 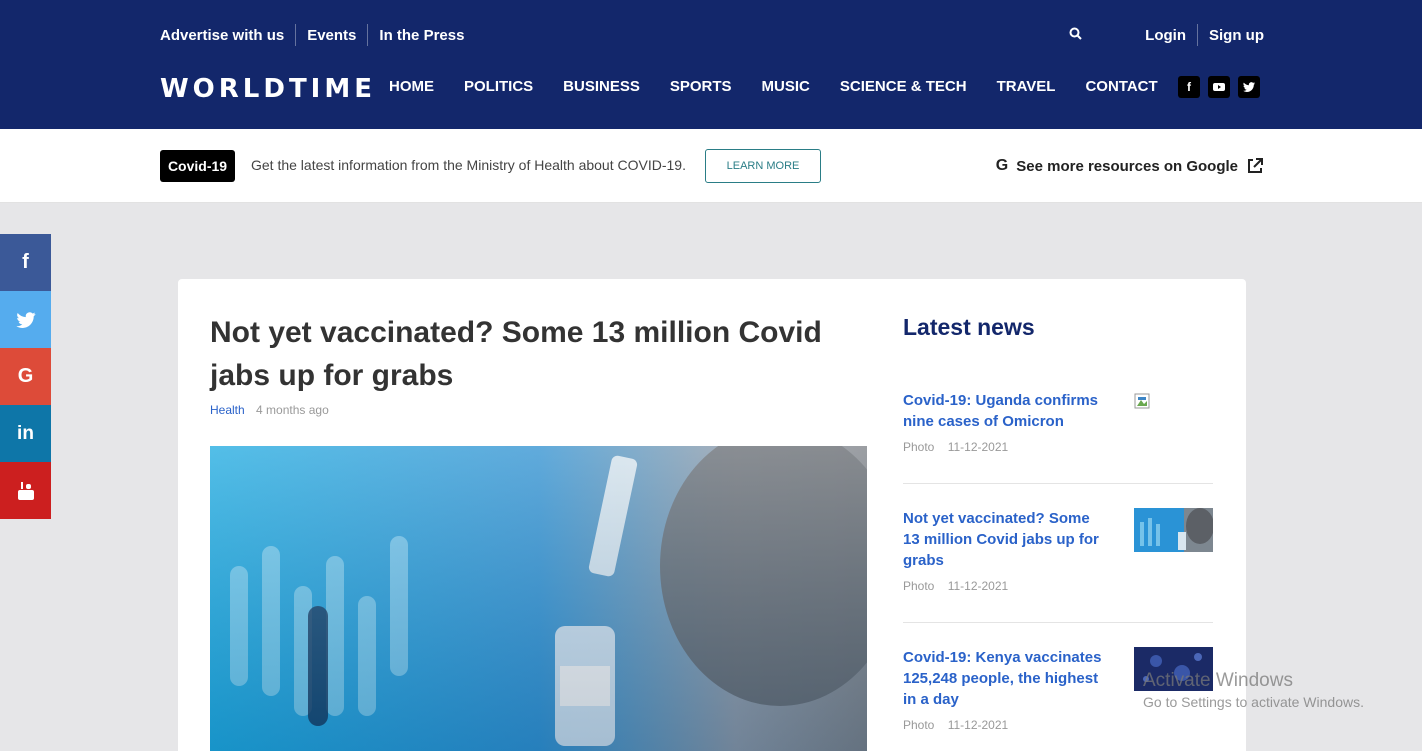 I want to click on nav-sports: SPORTS, so click(x=701, y=86).